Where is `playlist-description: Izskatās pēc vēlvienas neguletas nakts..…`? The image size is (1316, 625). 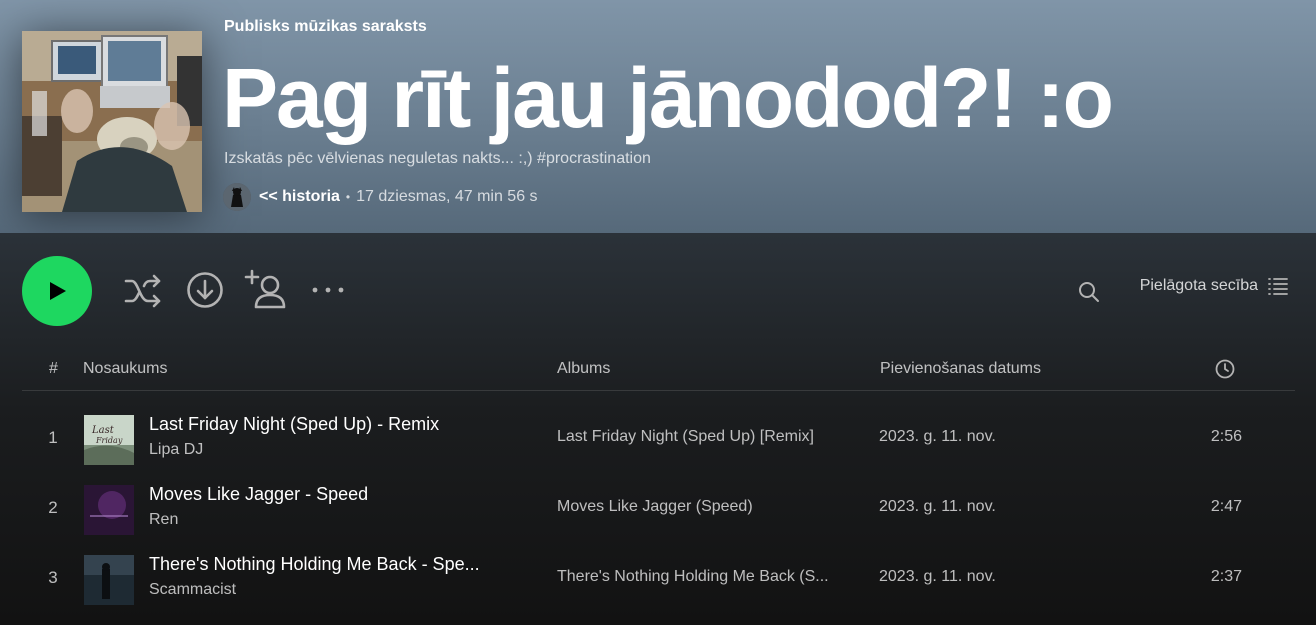
playlist-description: Izskatās pēc vēlvienas neguletas nakts..… is located at coordinates (437, 158).